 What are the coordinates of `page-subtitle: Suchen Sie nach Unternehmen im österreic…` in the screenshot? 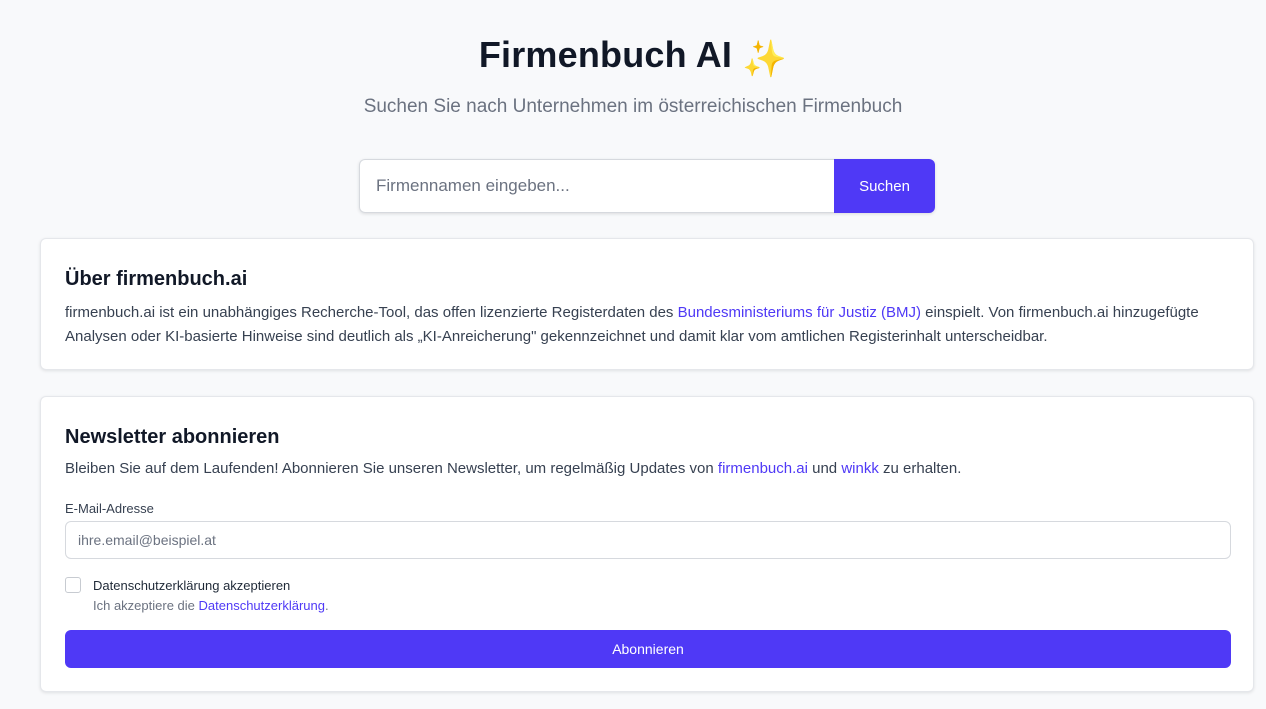 It's located at (633, 106).